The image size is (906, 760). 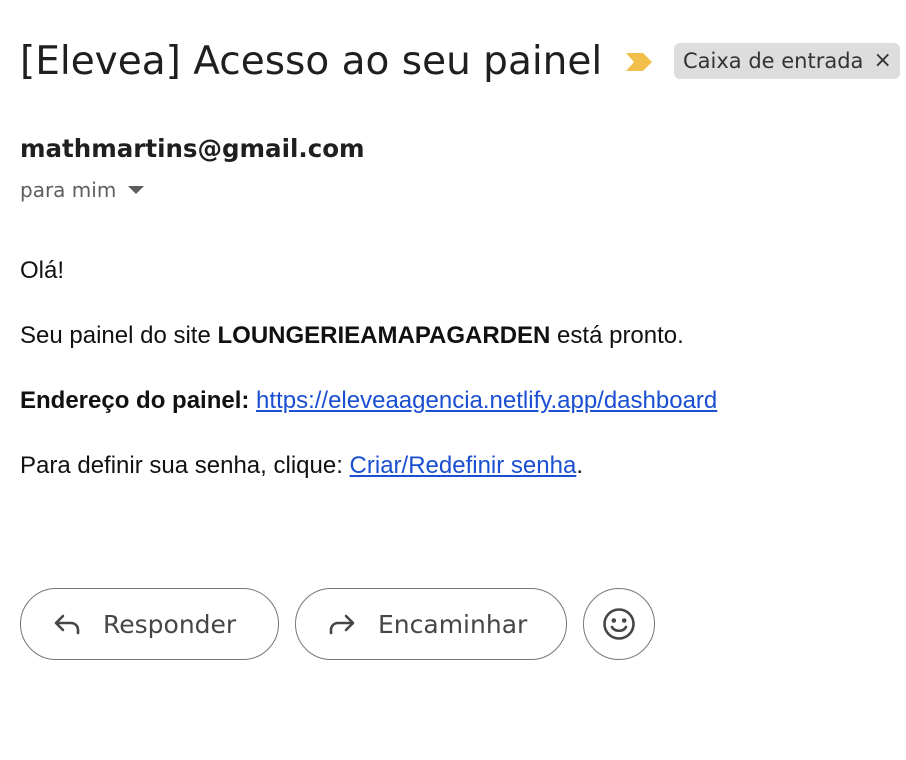 I want to click on password-line-suffix: ., so click(x=579, y=465).